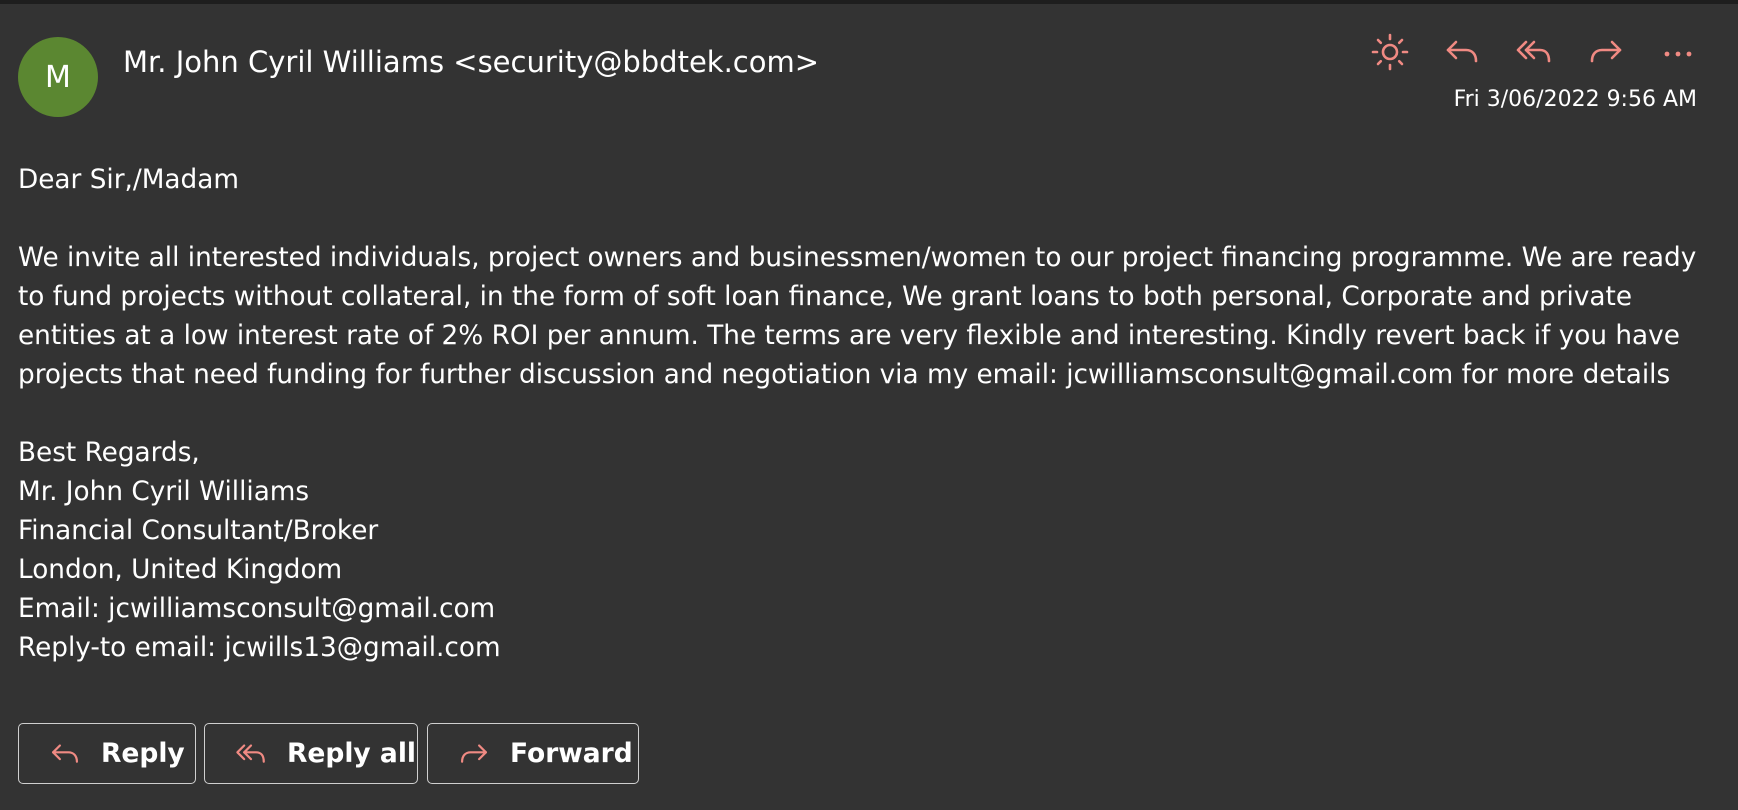  I want to click on message-timestamp: Fri 3/06/2022 9:56 AM, so click(1575, 99).